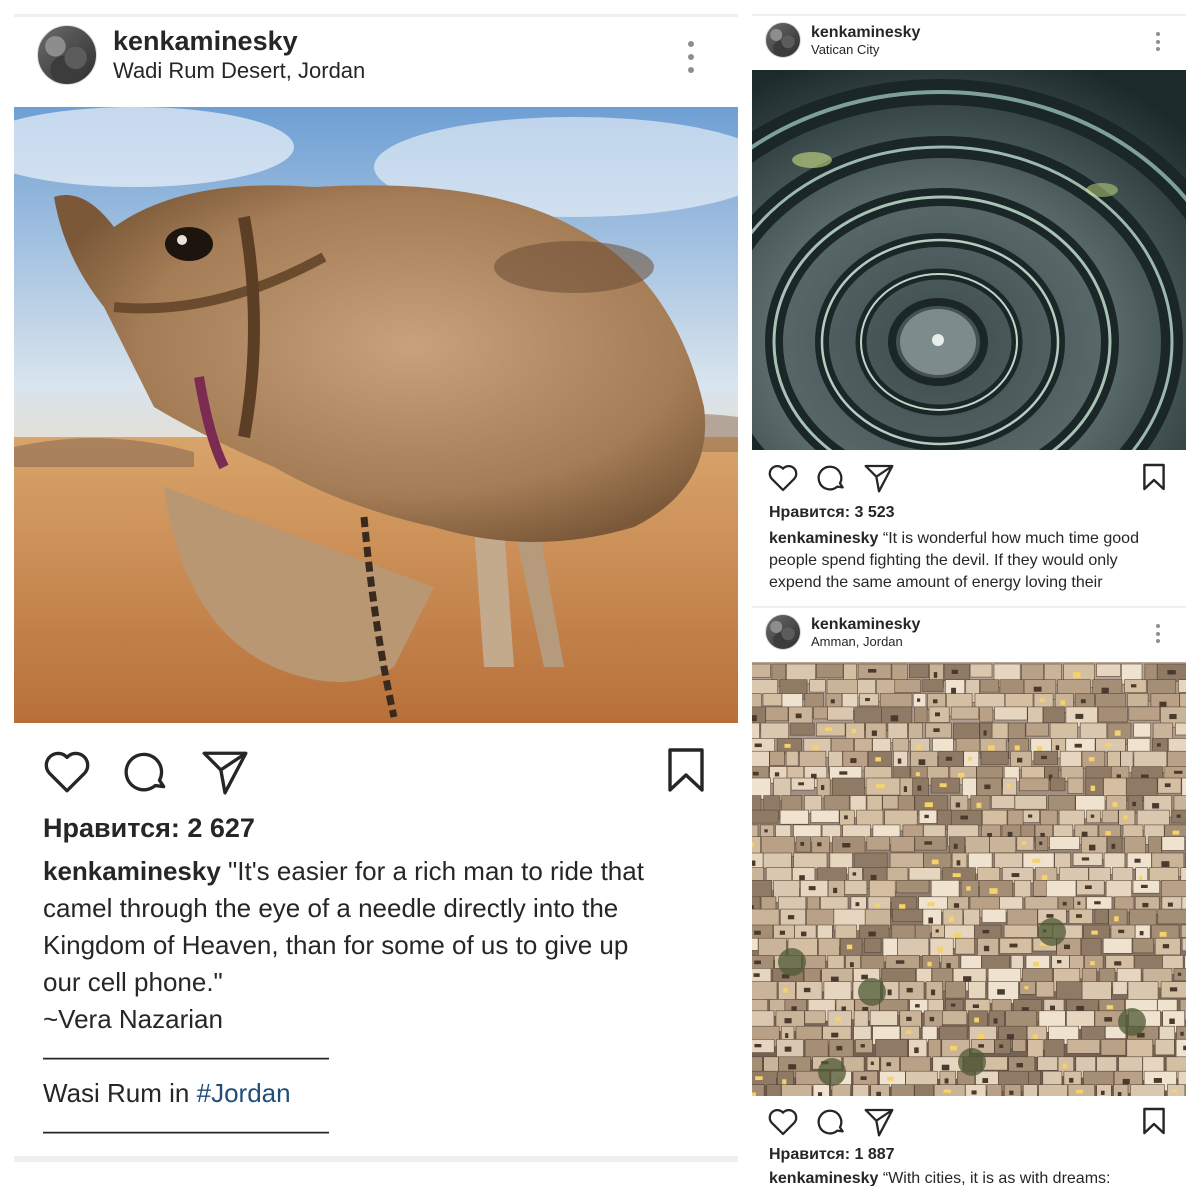  Describe the element at coordinates (149, 828) in the screenshot. I see `likes-count: Нравится: 2 627` at that location.